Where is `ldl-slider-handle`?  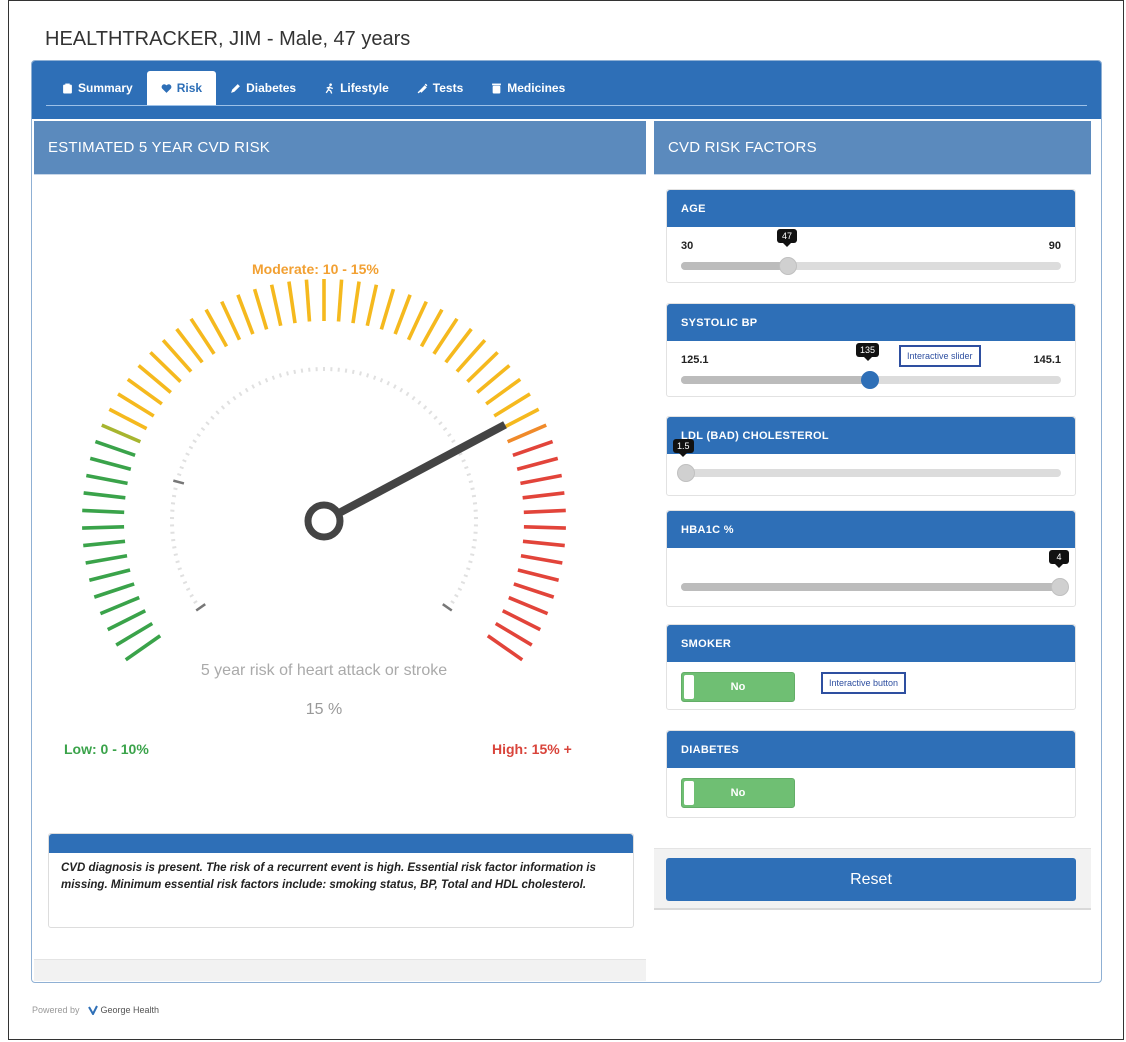 ldl-slider-handle is located at coordinates (686, 473).